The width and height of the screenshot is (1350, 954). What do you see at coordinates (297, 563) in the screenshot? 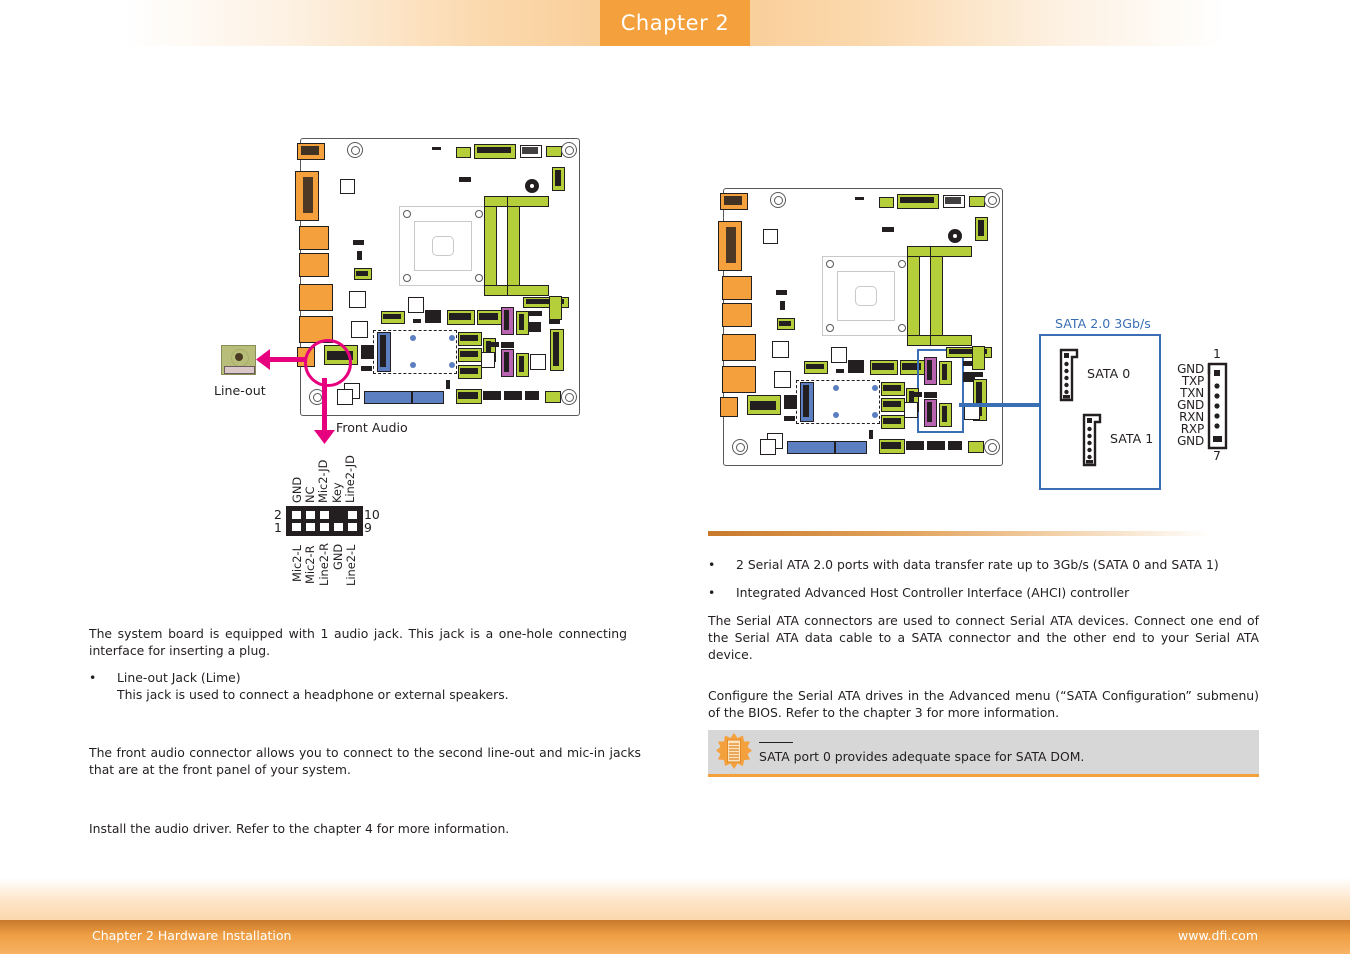
I see `fa-bottom-label-1: Mic2-L` at bounding box center [297, 563].